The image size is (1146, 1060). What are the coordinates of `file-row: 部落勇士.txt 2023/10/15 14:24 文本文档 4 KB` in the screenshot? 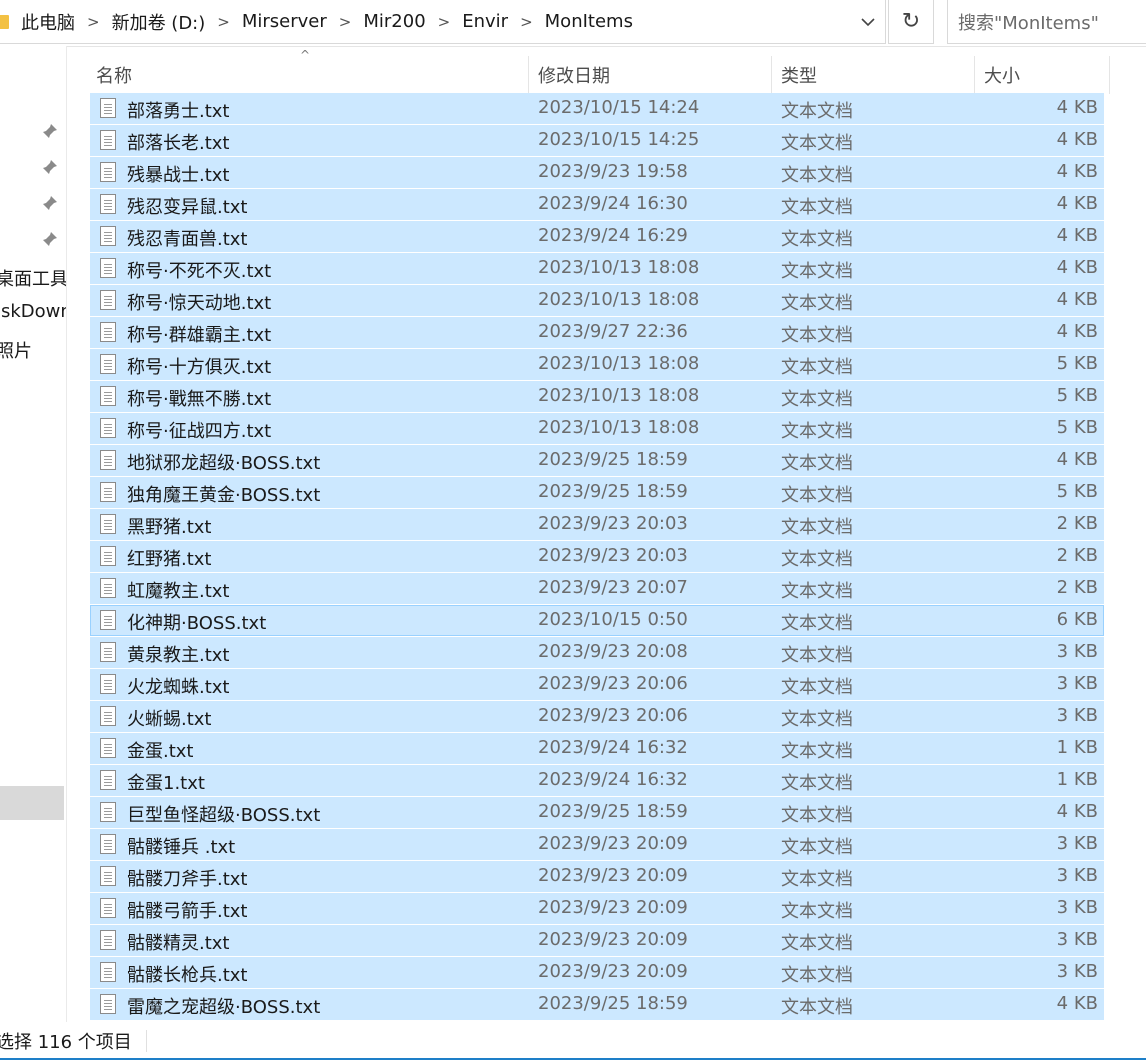 It's located at (597, 108).